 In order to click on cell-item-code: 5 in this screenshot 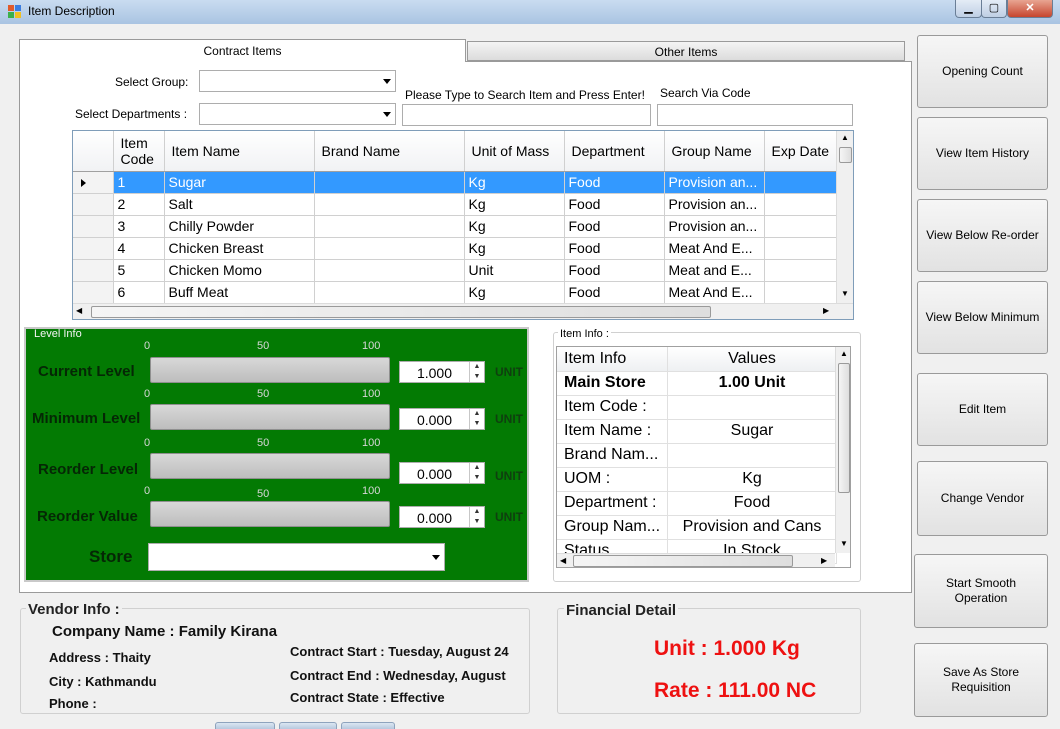, I will do `click(139, 270)`.